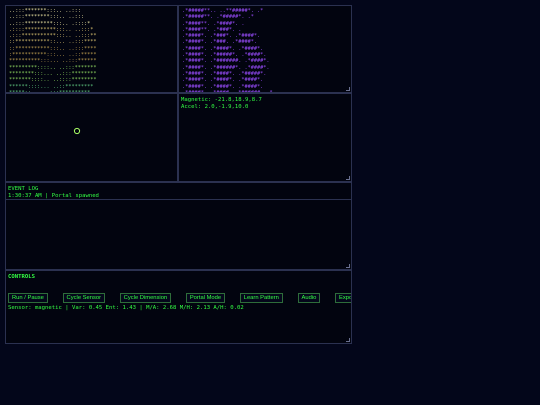 The height and width of the screenshot is (405, 540). I want to click on portal-mode-button: Portal Mode, so click(205, 298).